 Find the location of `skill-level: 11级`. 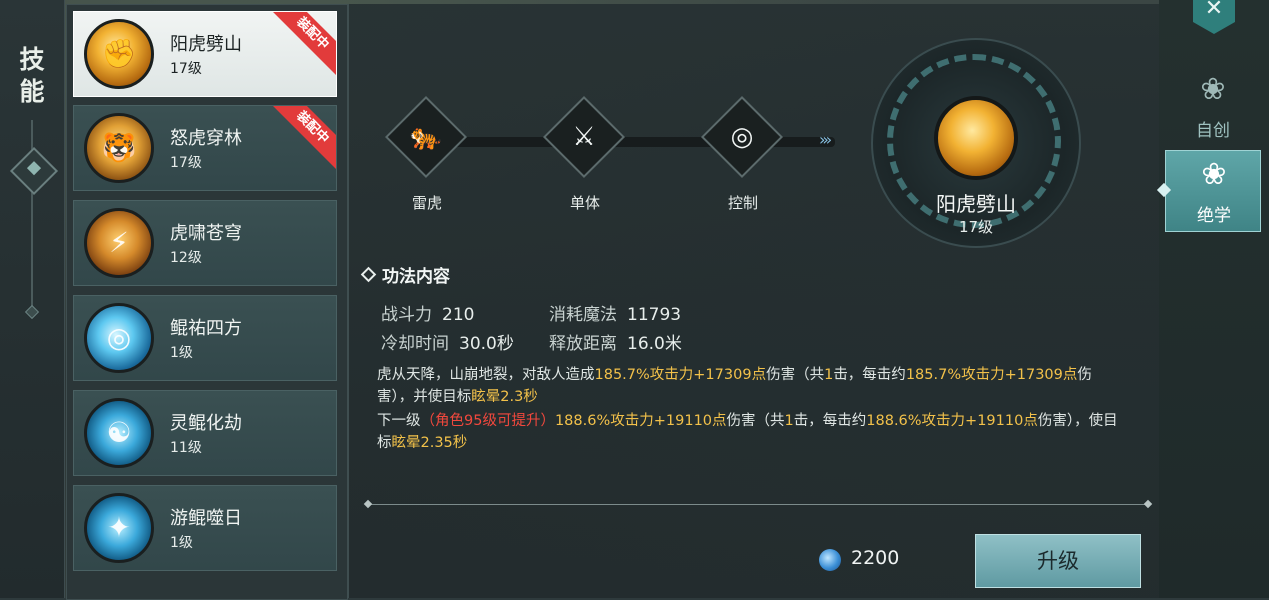

skill-level: 11级 is located at coordinates (186, 448).